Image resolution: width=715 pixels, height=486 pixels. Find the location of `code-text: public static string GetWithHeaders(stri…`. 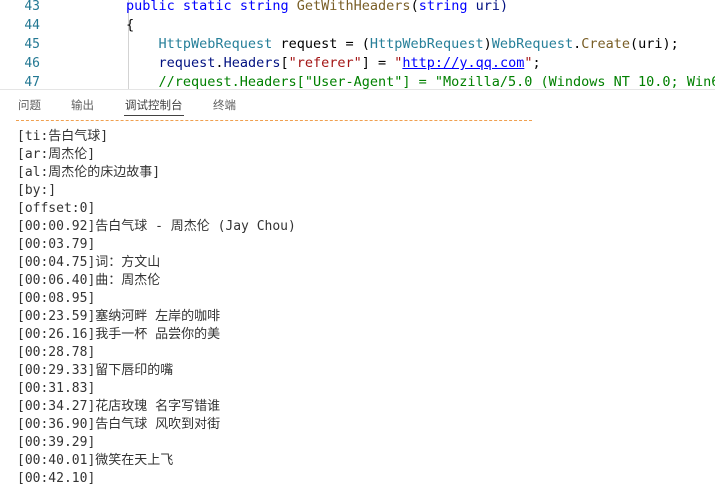

code-text: public static string GetWithHeaders(stri… is located at coordinates (317, 8).